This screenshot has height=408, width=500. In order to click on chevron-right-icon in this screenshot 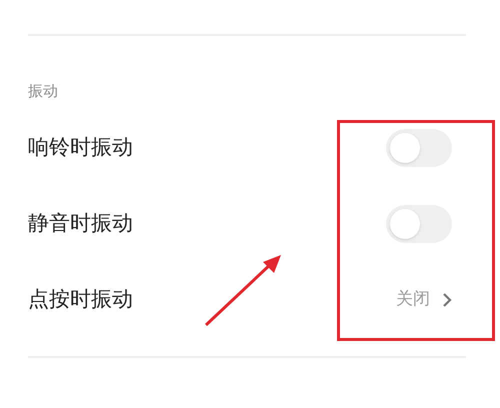, I will do `click(447, 300)`.